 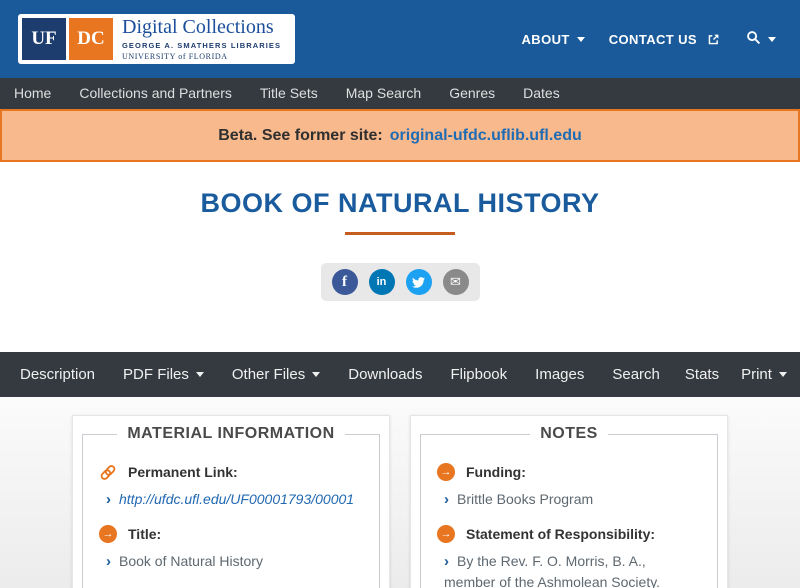 I want to click on external-link-icon, so click(x=713, y=39).